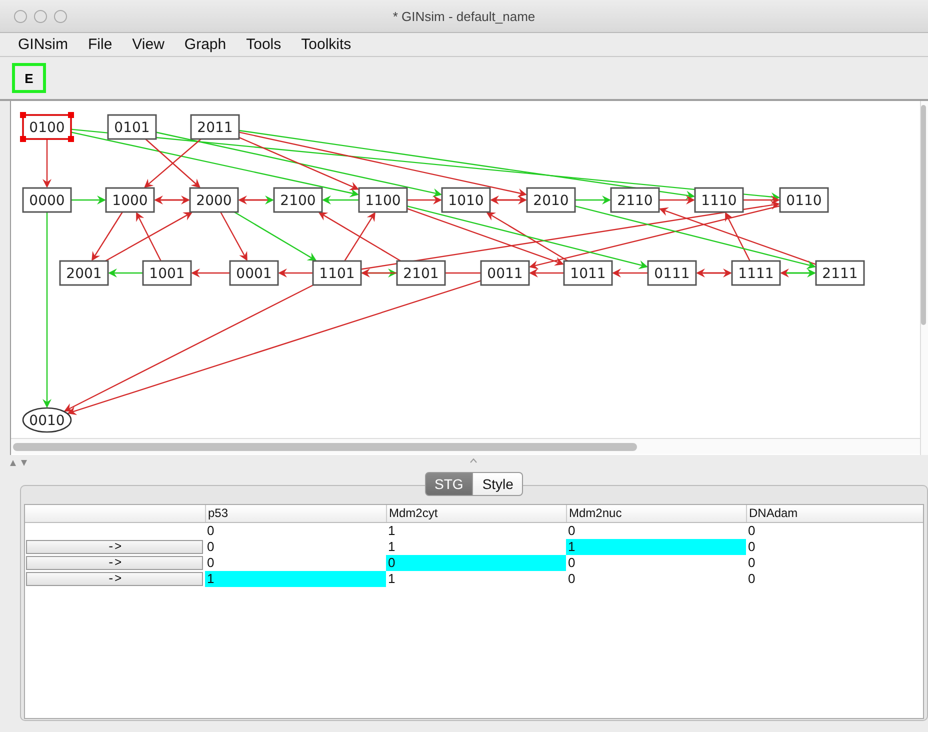 The image size is (928, 732). What do you see at coordinates (464, 16) in the screenshot?
I see `window-title: * GINsim - default_name` at bounding box center [464, 16].